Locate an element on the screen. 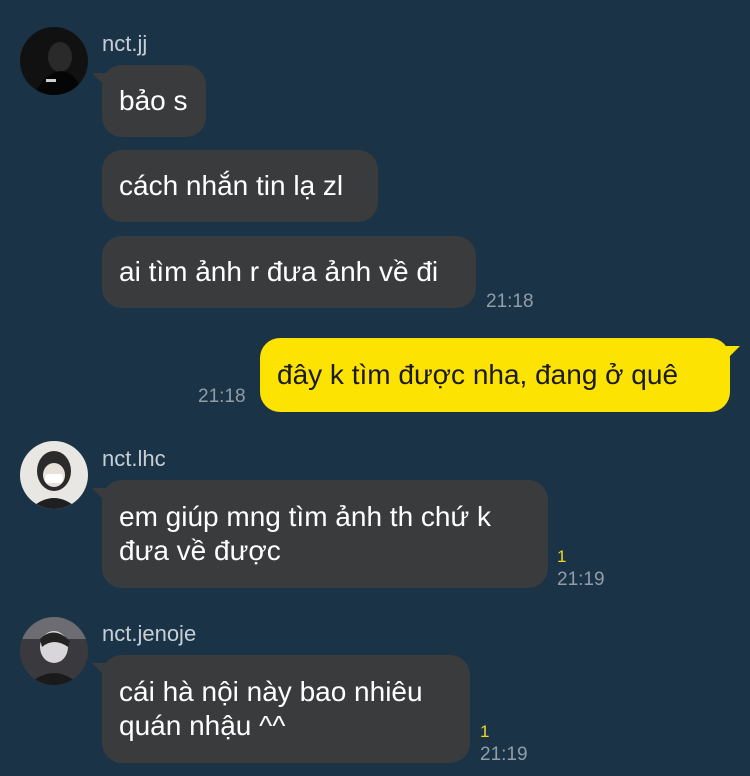 The width and height of the screenshot is (750, 776). message-bubble: ai tìm ảnh r đưa ảnh về đi is located at coordinates (289, 272).